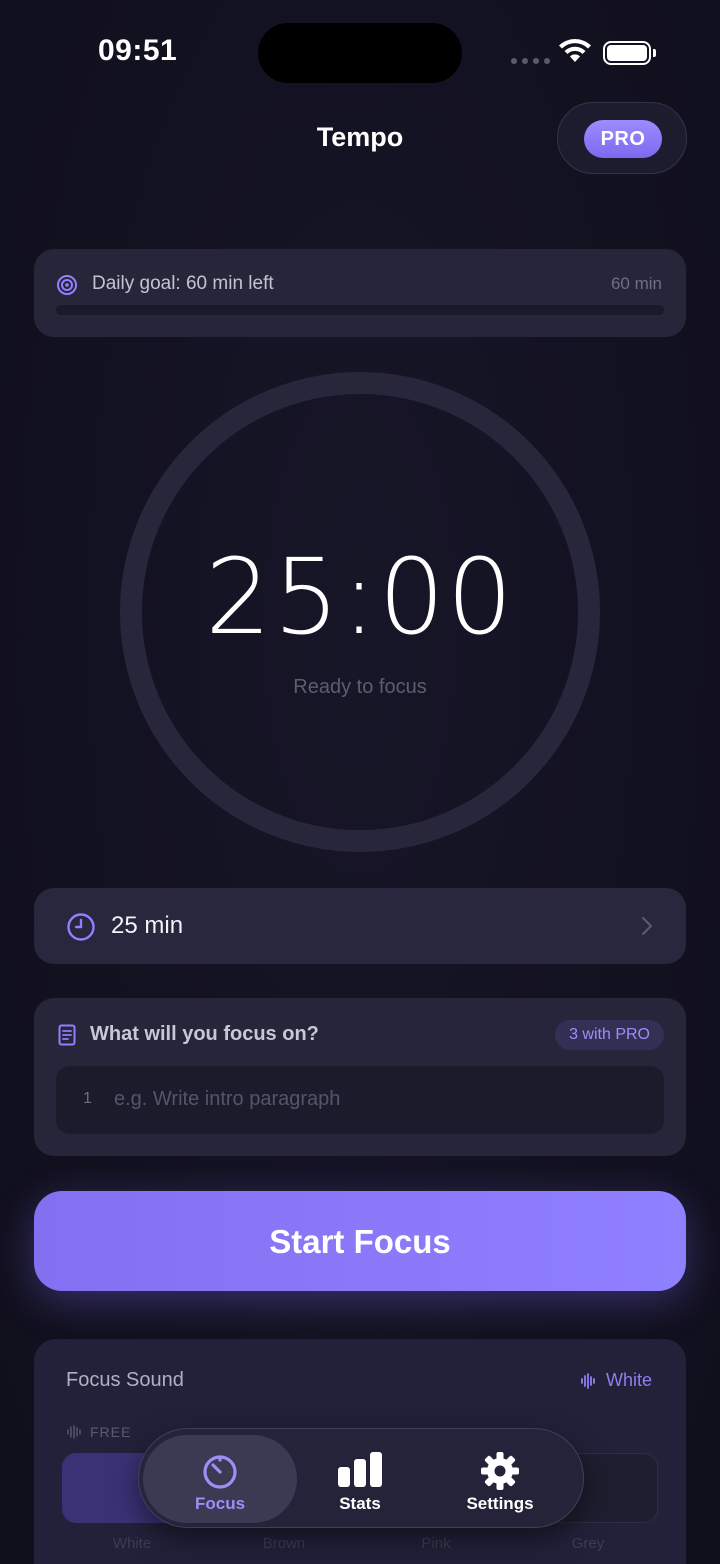 Image resolution: width=720 pixels, height=1564 pixels. I want to click on tab-settings-label: Settings, so click(500, 1503).